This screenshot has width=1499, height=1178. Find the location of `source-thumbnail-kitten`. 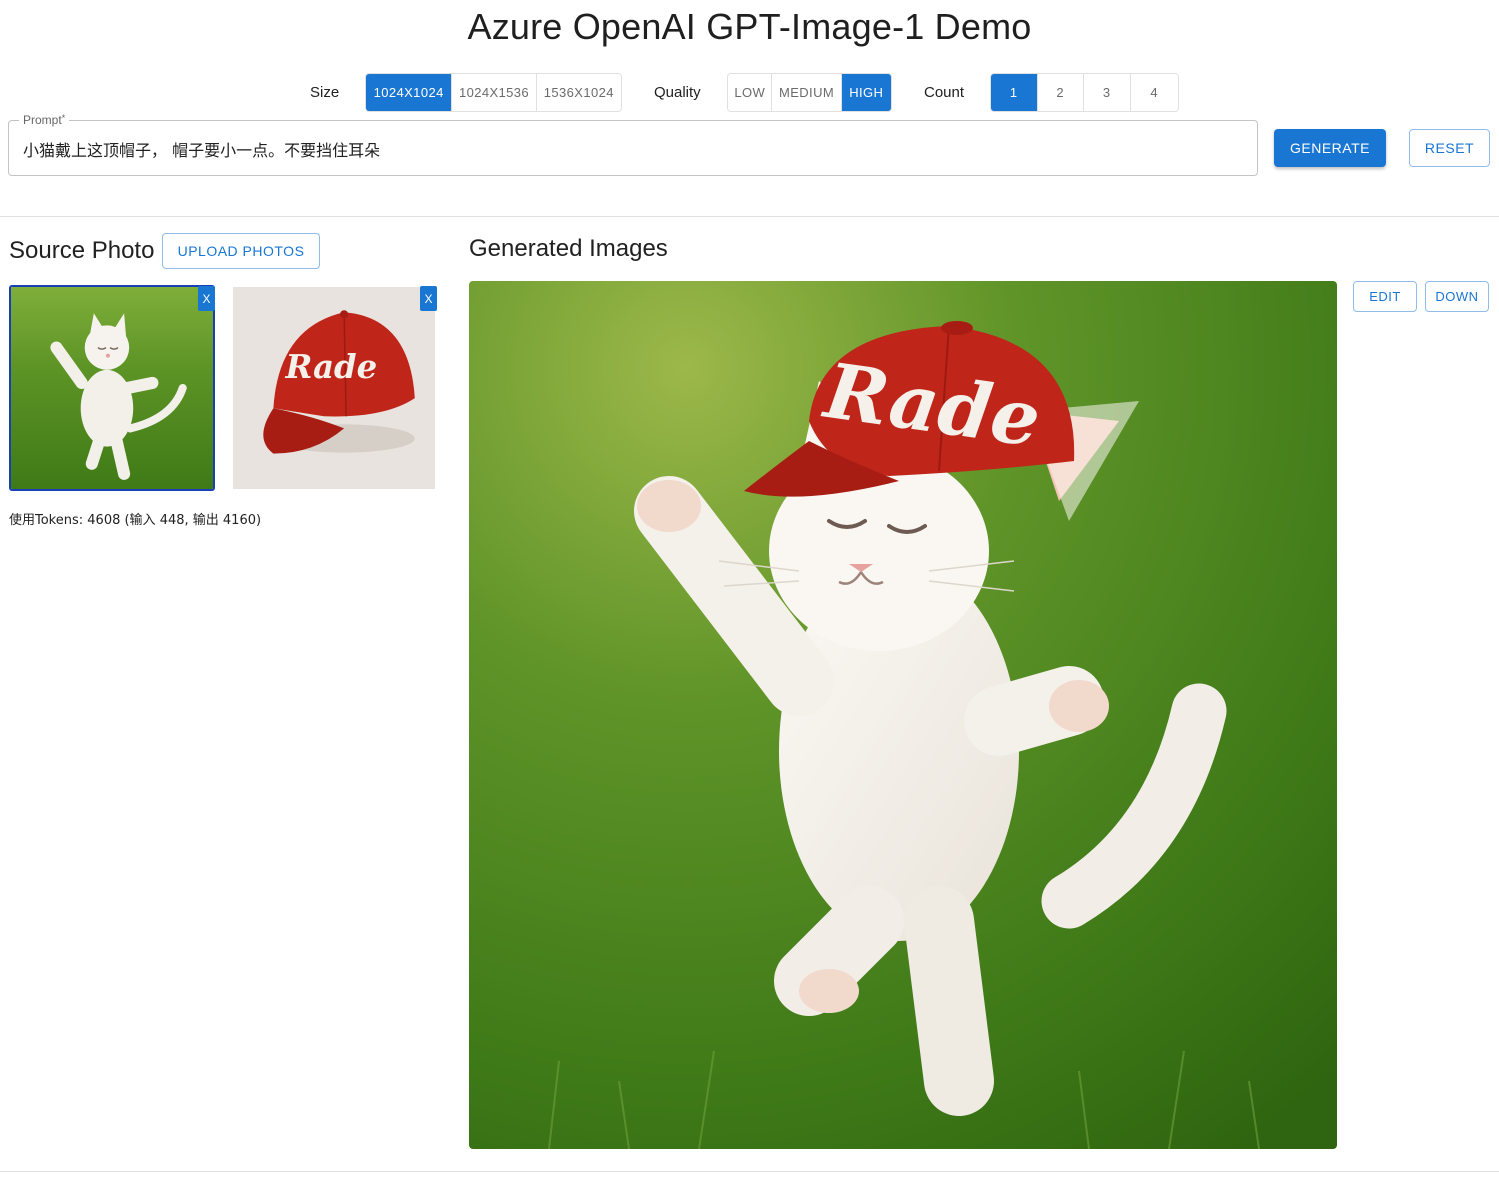

source-thumbnail-kitten is located at coordinates (112, 388).